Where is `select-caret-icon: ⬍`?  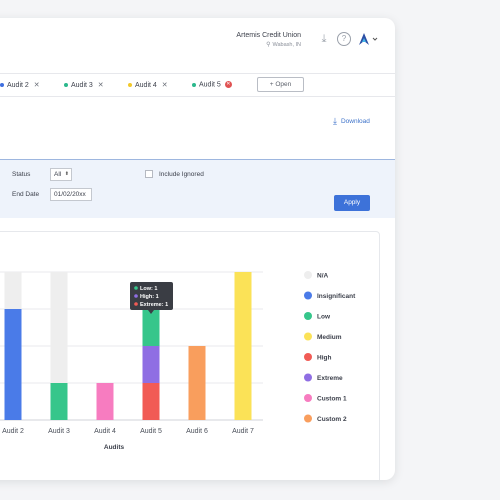 select-caret-icon: ⬍ is located at coordinates (66, 174).